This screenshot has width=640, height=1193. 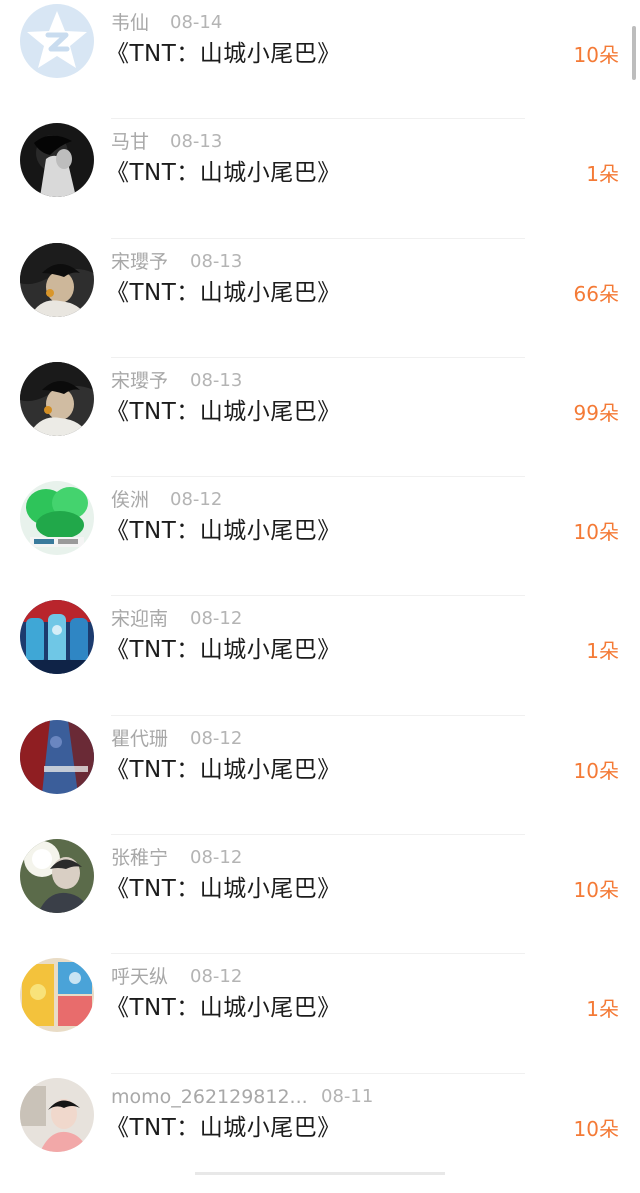 What do you see at coordinates (130, 142) in the screenshot?
I see `user-name: 马甘` at bounding box center [130, 142].